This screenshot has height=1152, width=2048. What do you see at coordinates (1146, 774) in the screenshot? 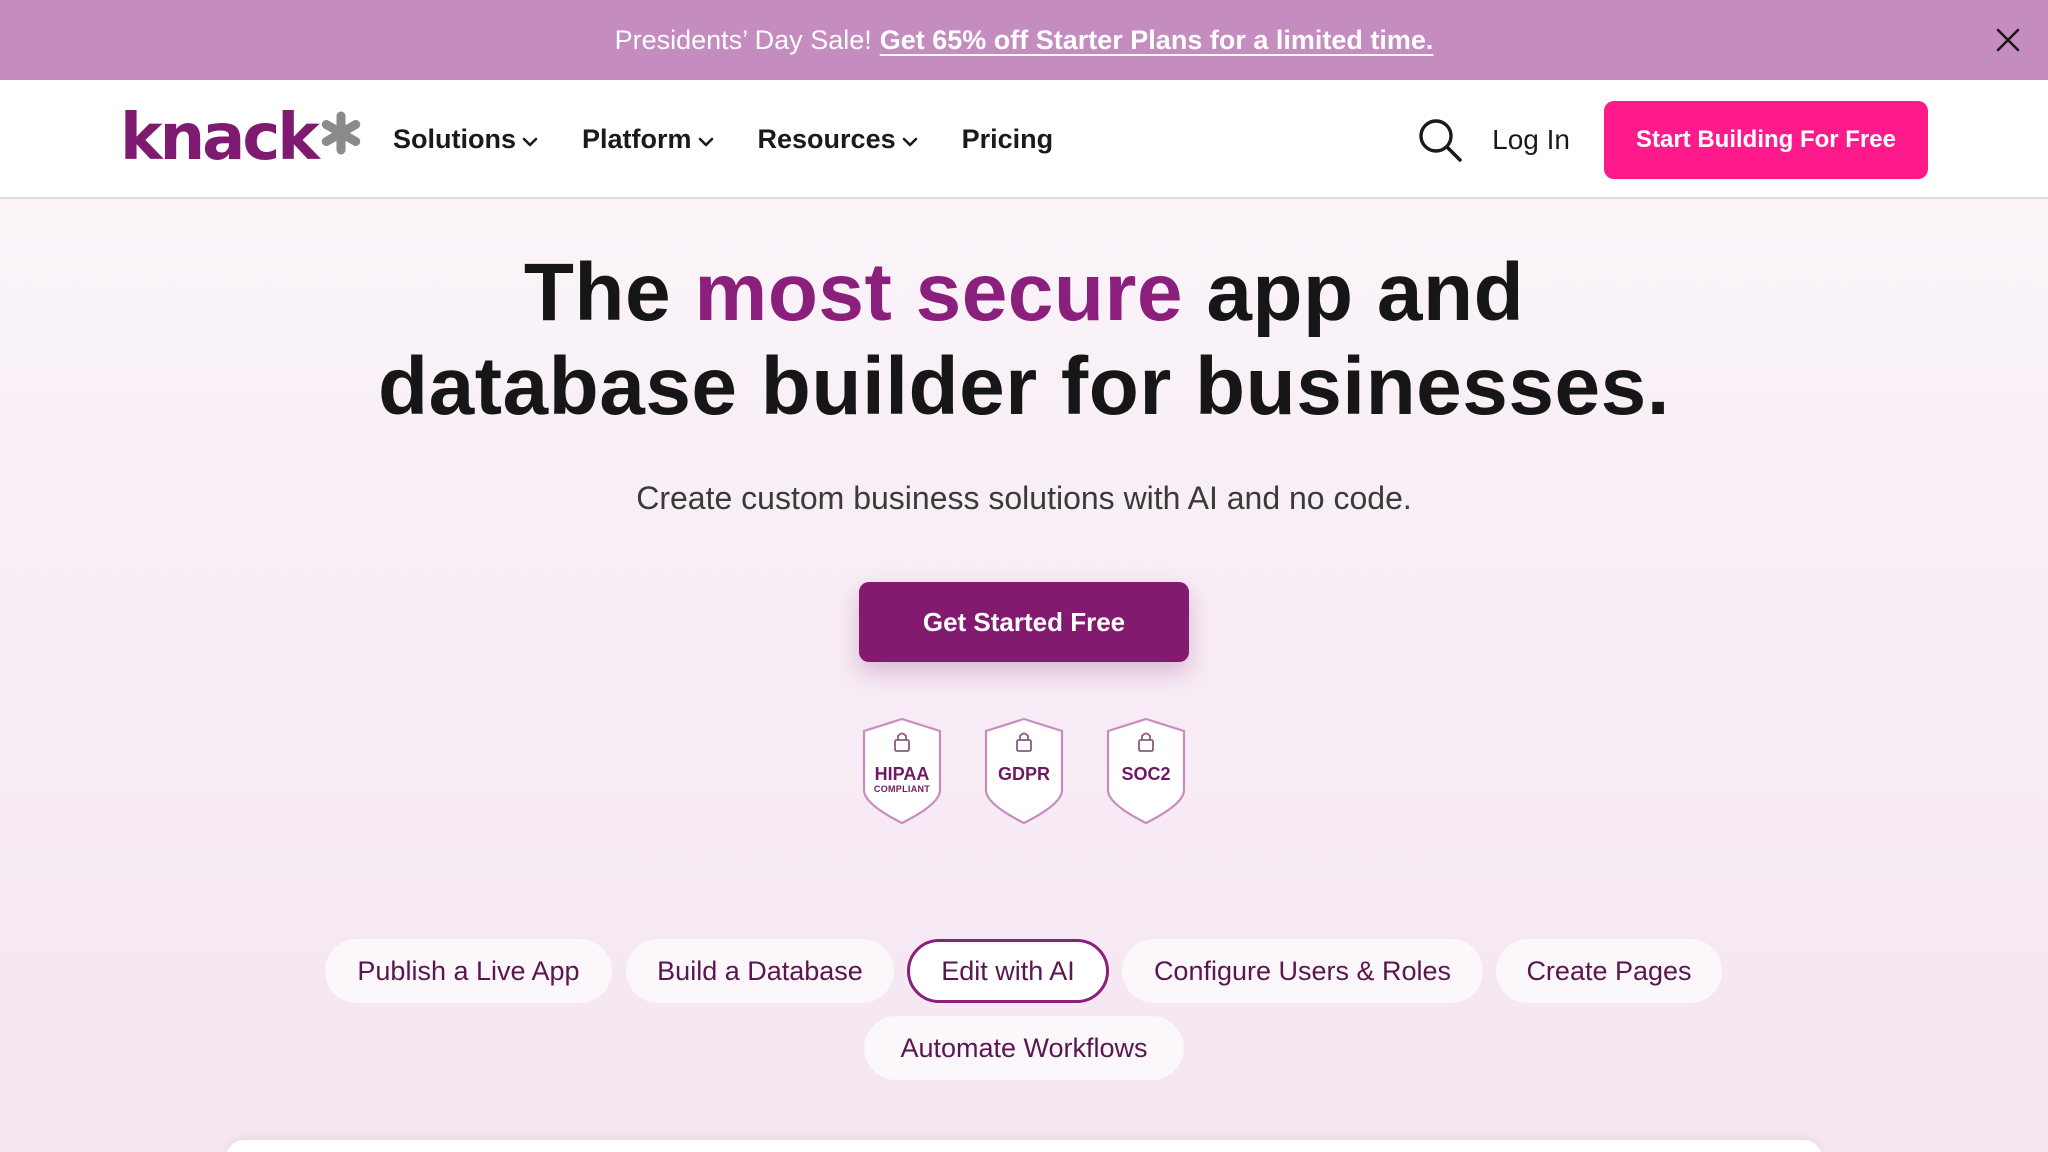
I see `badge-label: SOC2` at bounding box center [1146, 774].